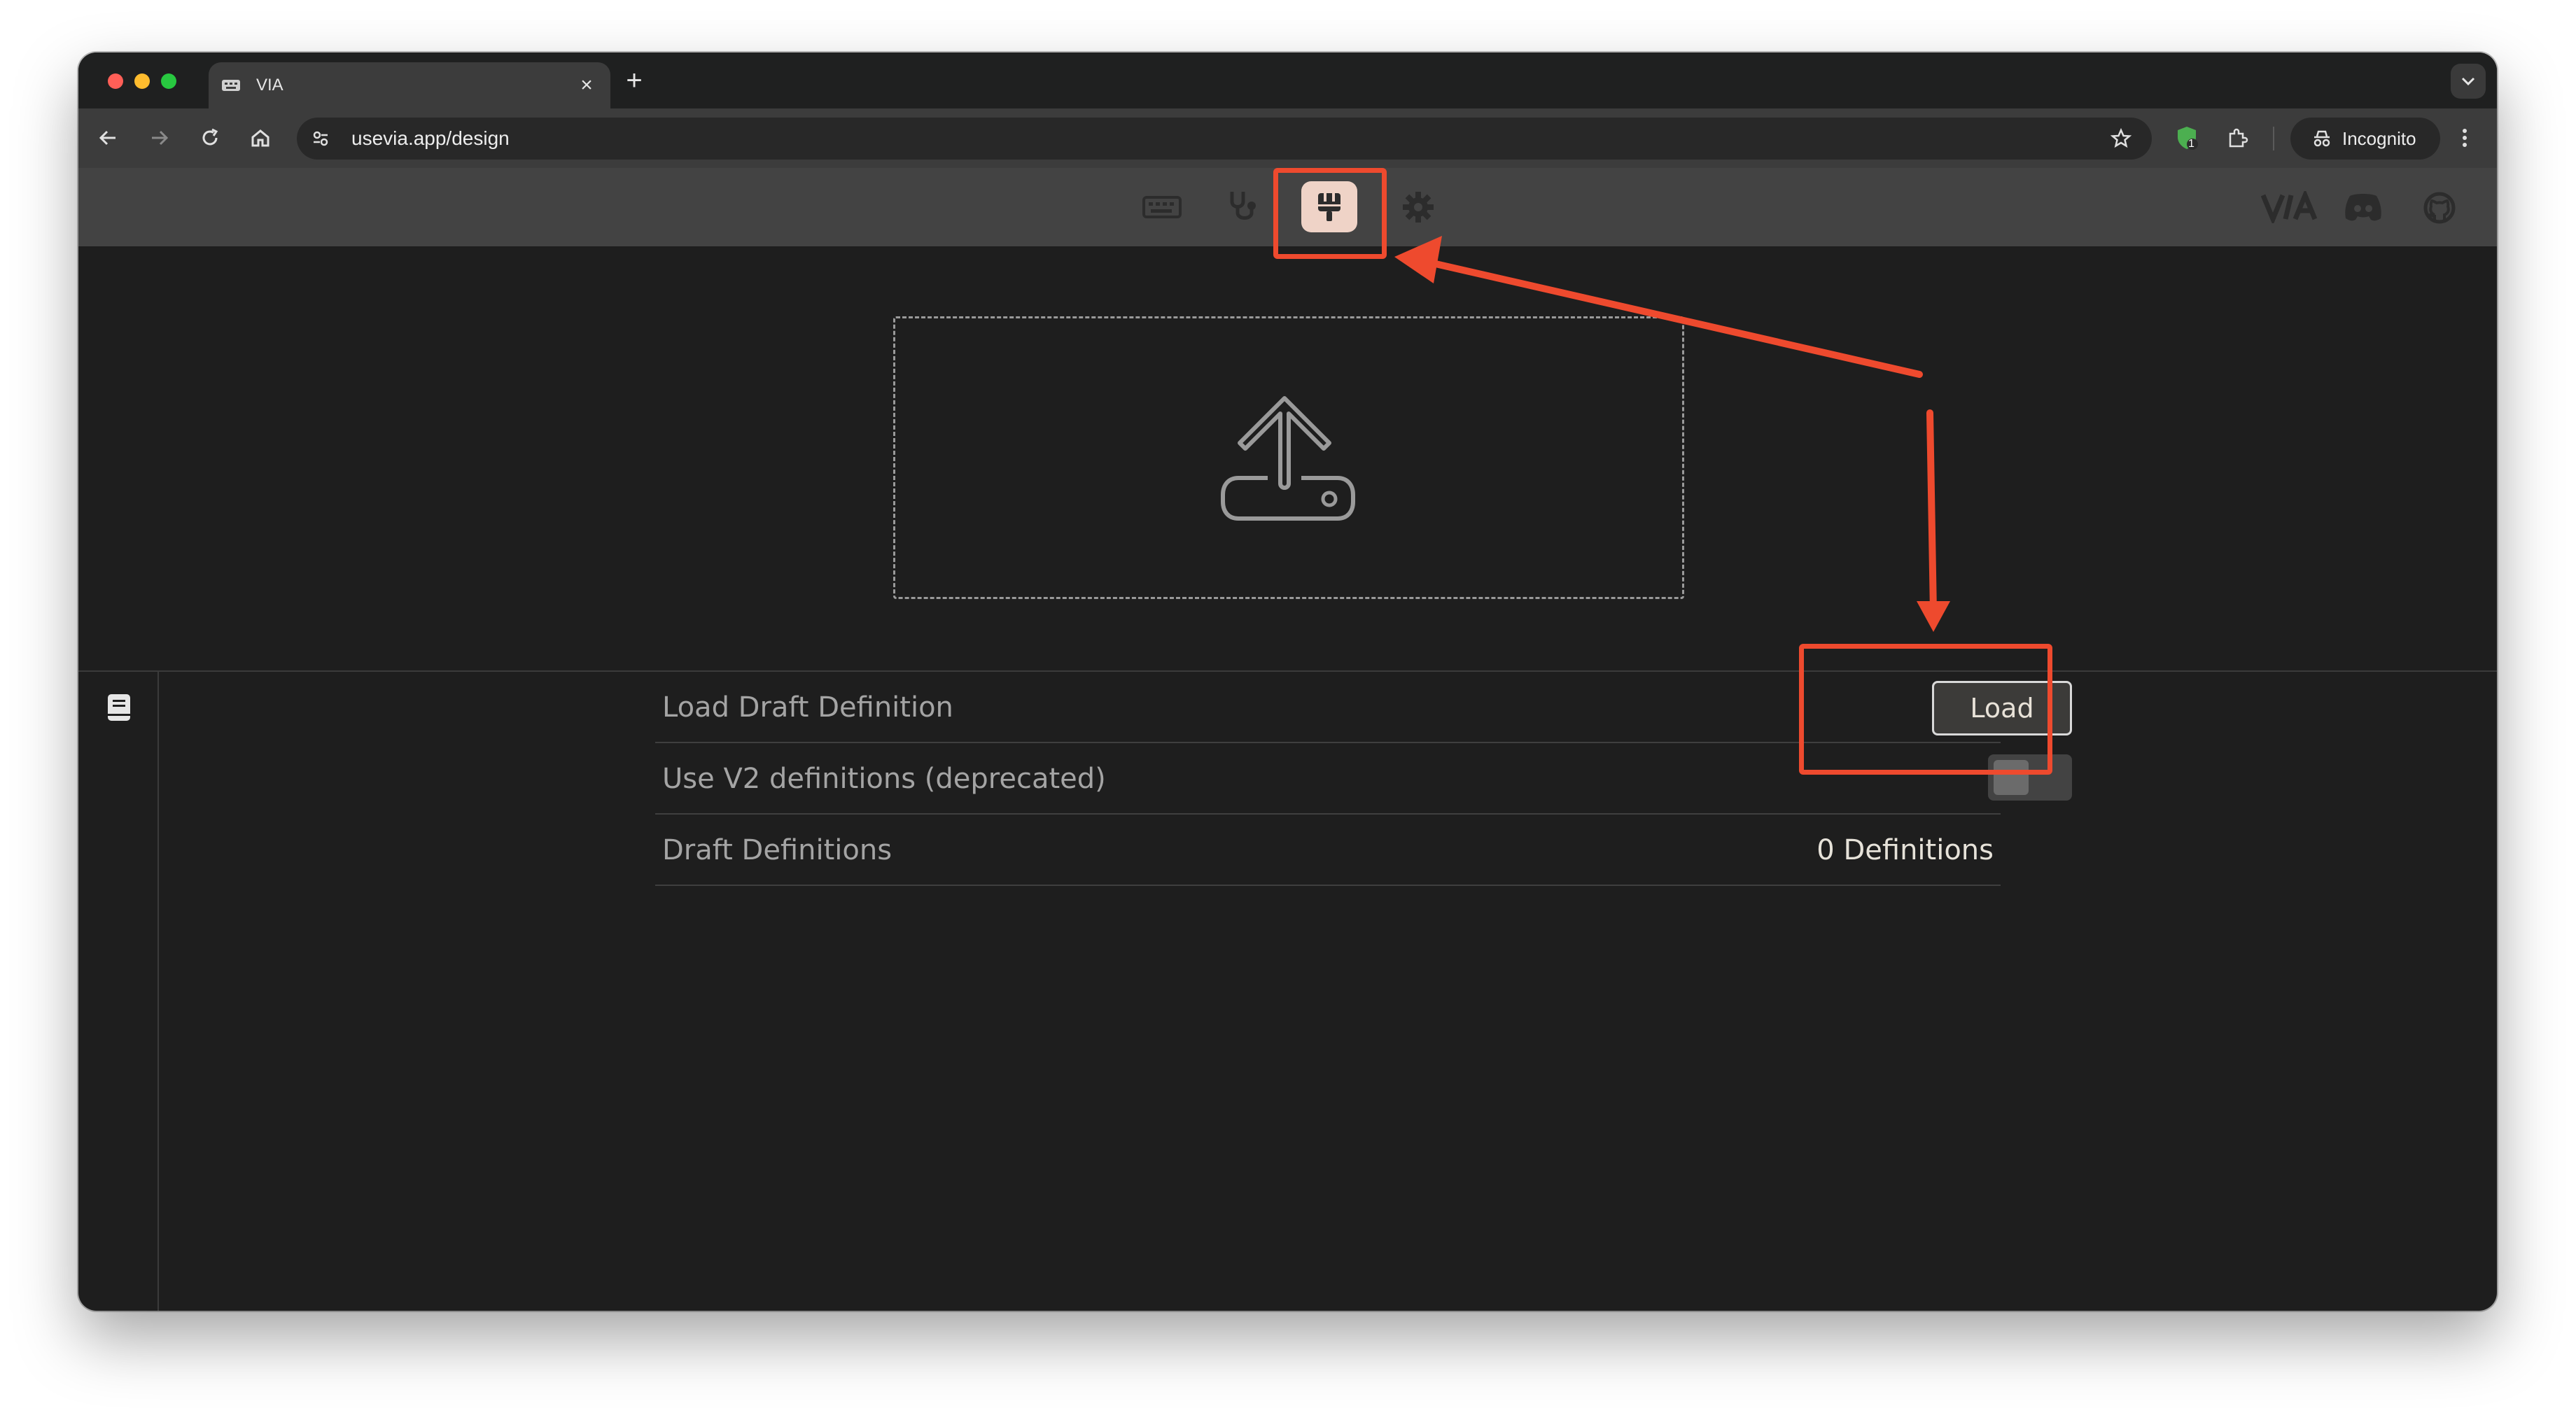  Describe the element at coordinates (1931, 512) in the screenshot. I see `arrow-to-load` at that location.